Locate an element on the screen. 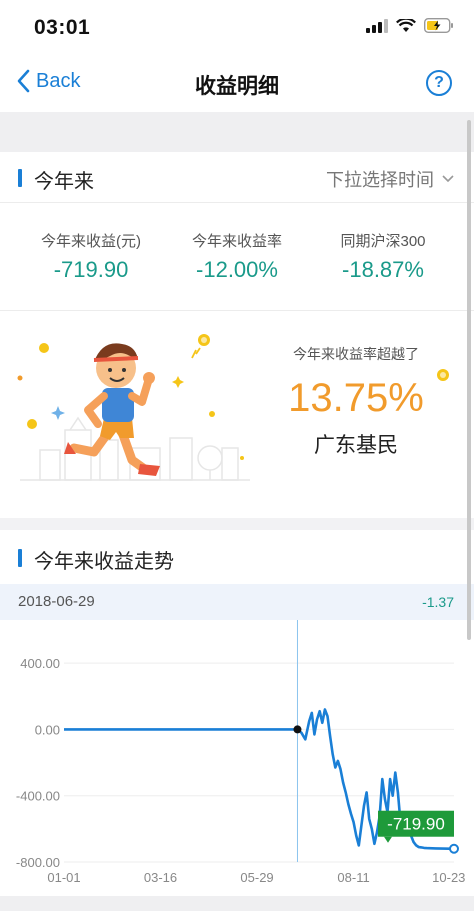 The image size is (474, 911). x-tick-label: 10-23 is located at coordinates (448, 877).